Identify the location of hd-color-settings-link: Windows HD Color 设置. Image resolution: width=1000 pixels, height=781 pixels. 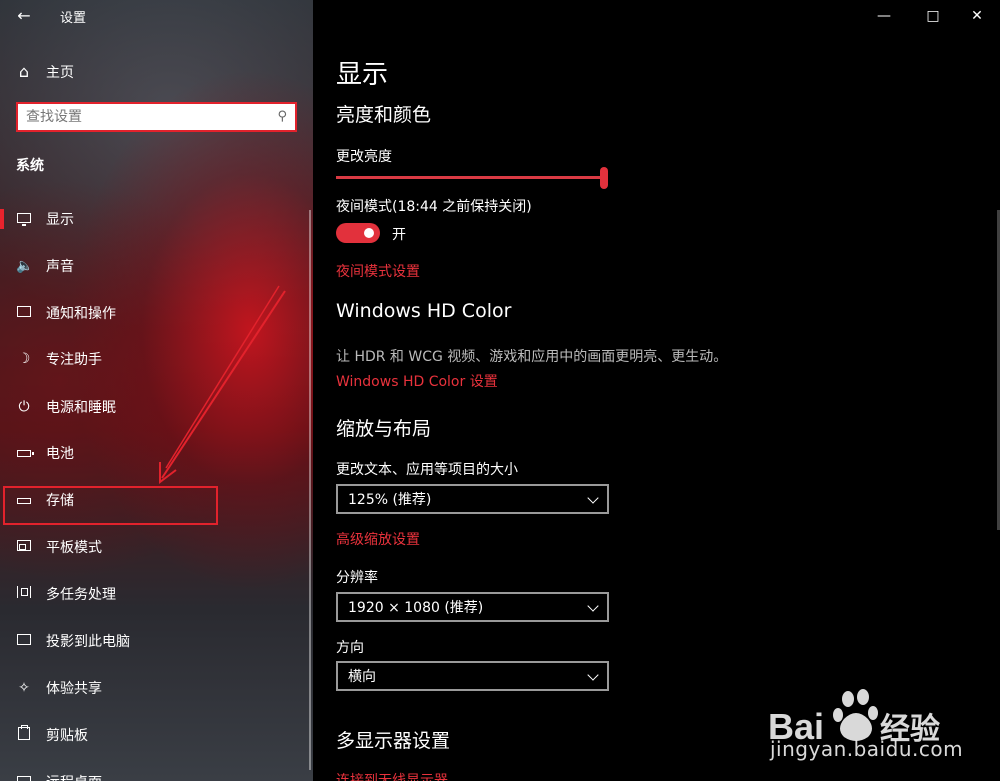
(417, 381).